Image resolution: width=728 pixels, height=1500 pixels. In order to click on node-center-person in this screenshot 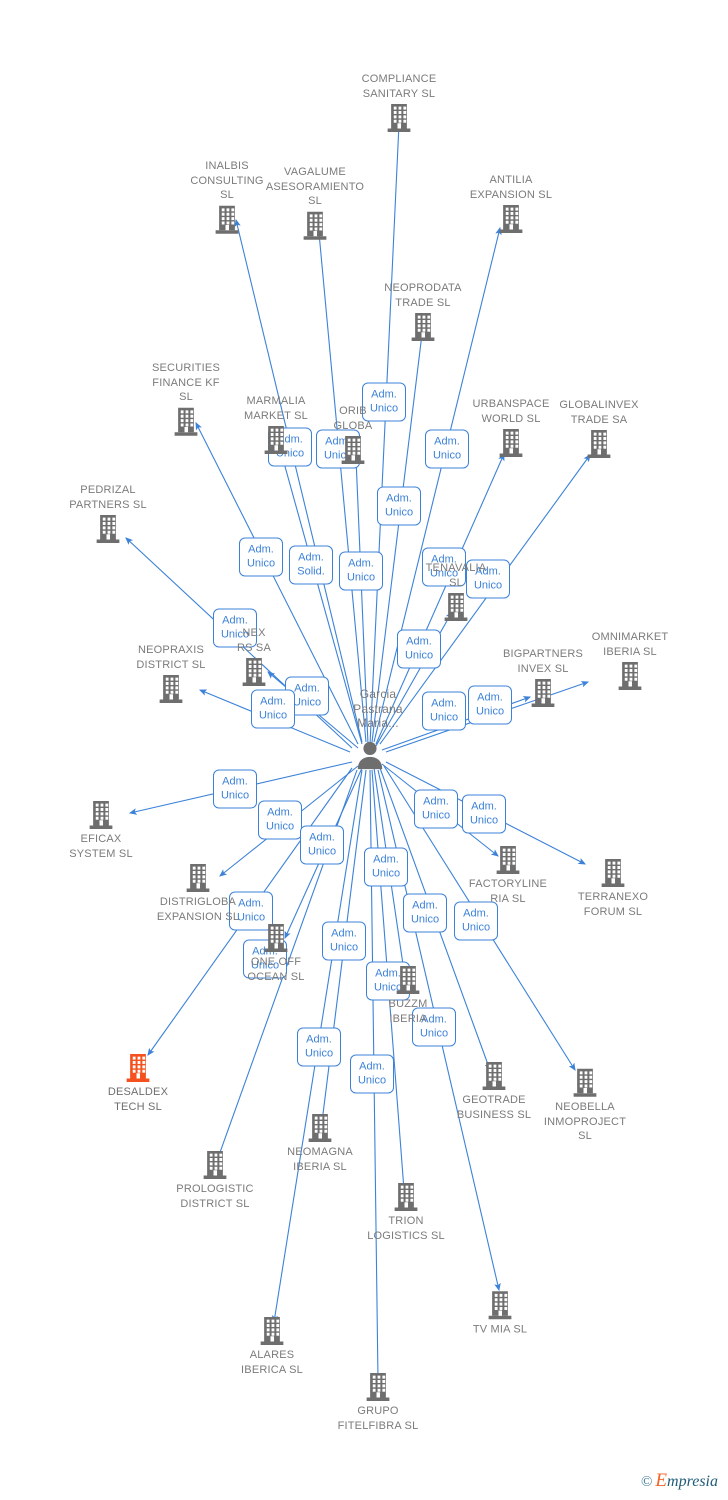, I will do `click(370, 755)`.